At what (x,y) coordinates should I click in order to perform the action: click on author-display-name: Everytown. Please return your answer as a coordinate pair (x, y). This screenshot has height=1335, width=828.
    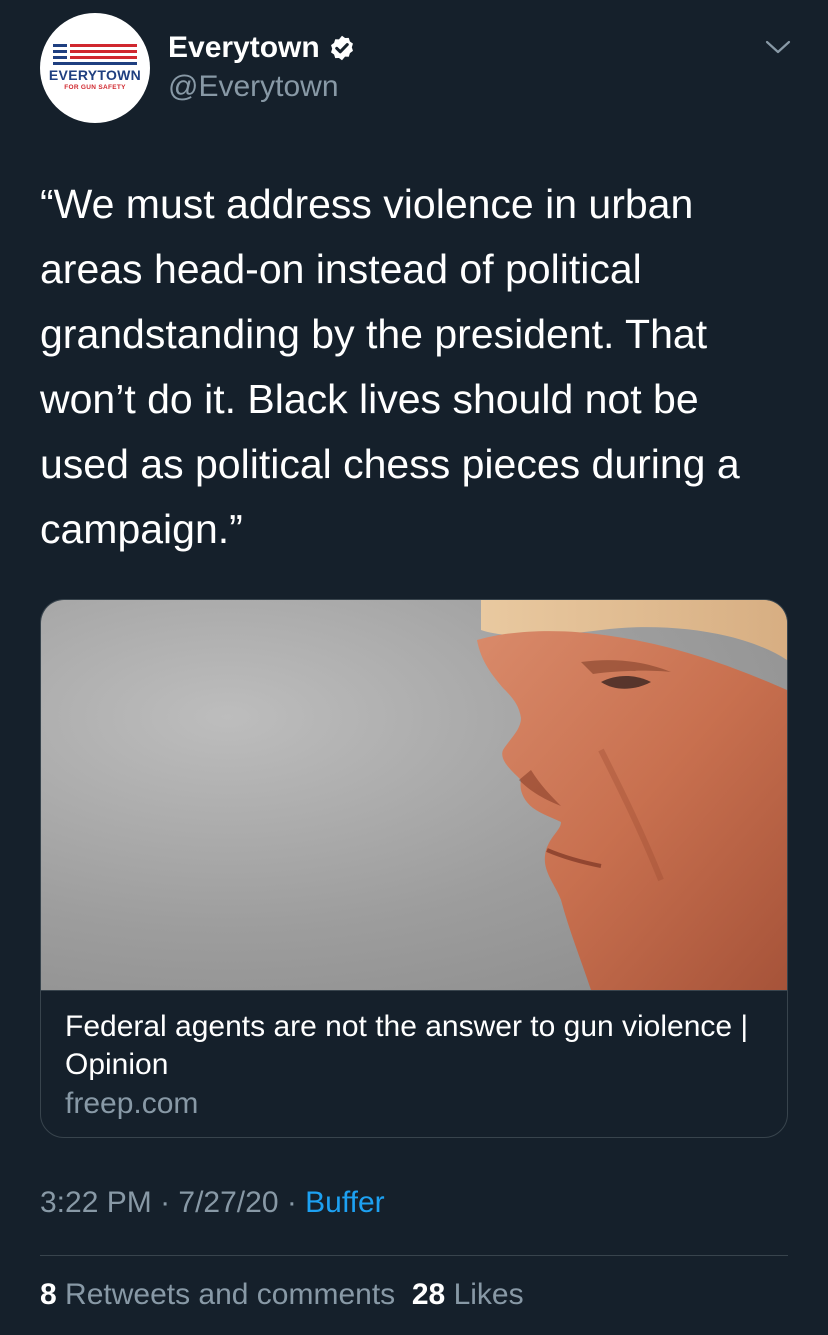
    Looking at the image, I should click on (244, 48).